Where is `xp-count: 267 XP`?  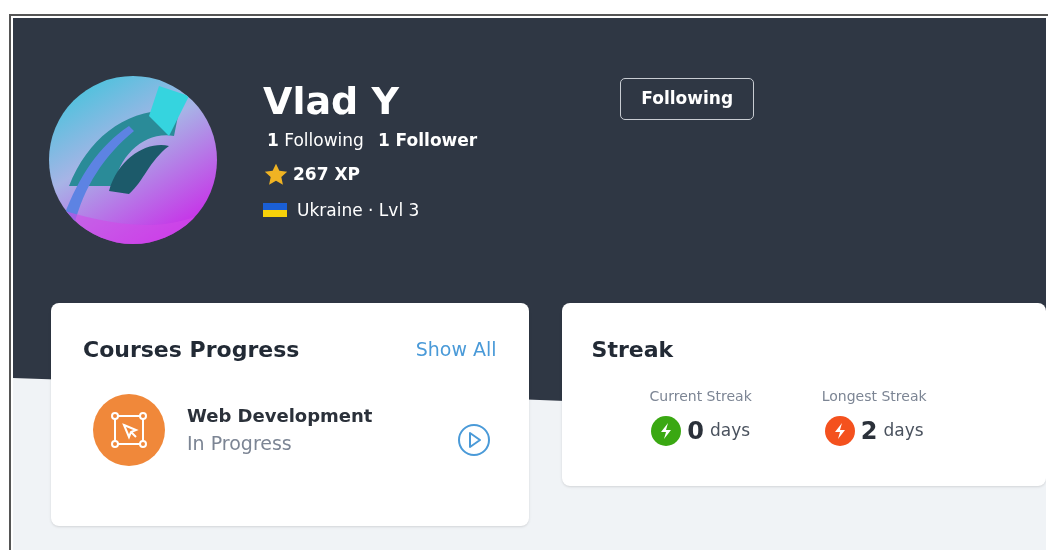 xp-count: 267 XP is located at coordinates (326, 174).